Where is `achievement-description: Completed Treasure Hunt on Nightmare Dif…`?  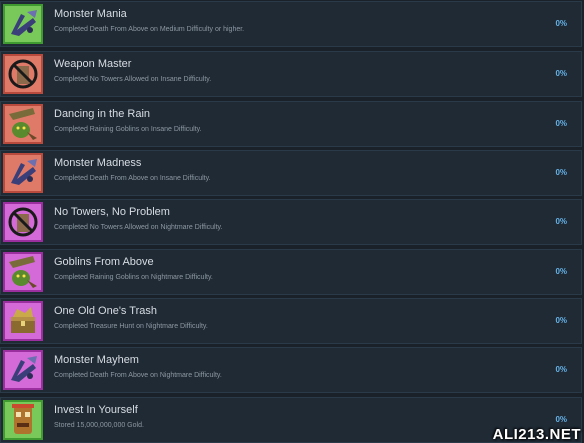
achievement-description: Completed Treasure Hunt on Nightmare Dif… is located at coordinates (131, 326).